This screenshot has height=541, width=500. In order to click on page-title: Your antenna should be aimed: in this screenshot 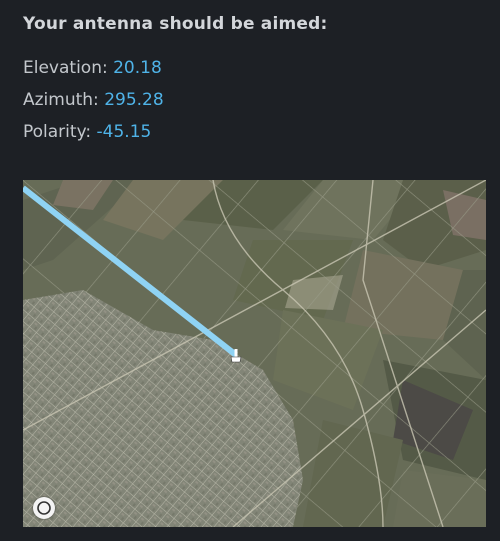, I will do `click(175, 24)`.